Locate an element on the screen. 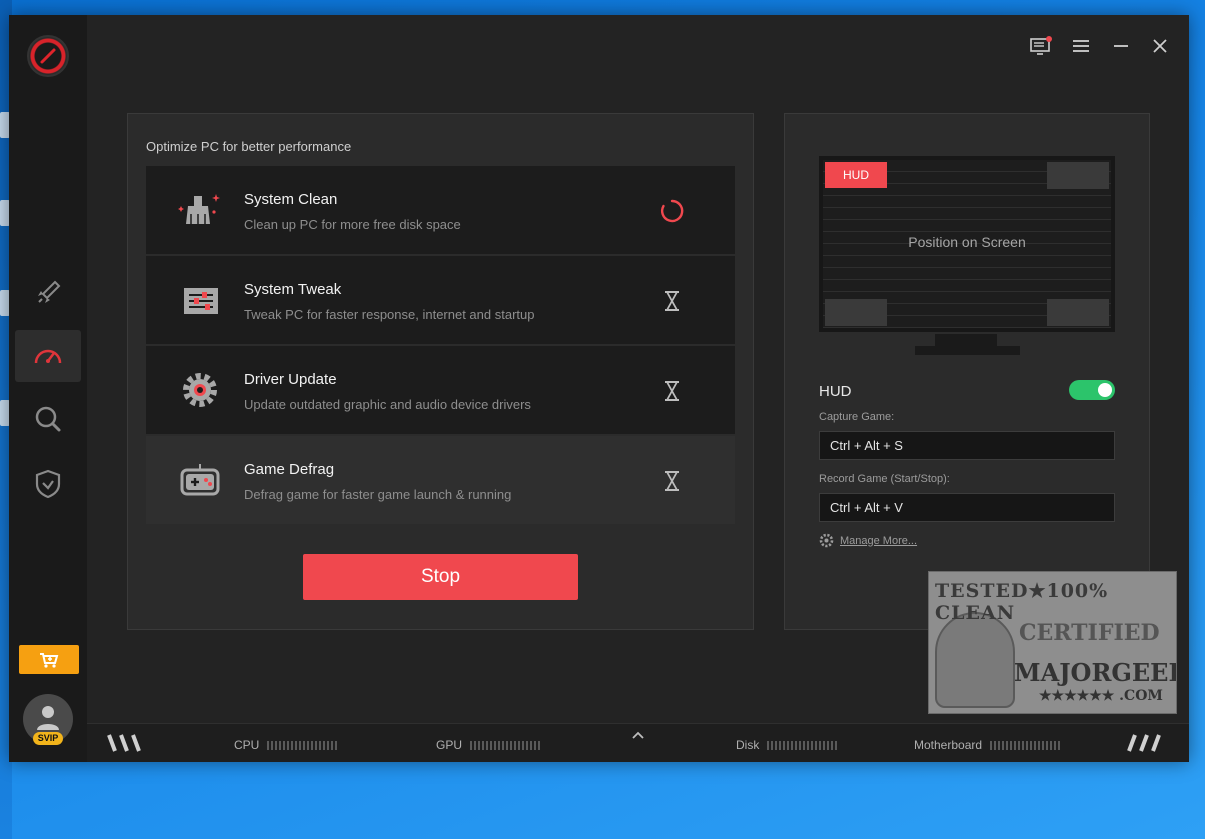  expand-button is located at coordinates (638, 736).